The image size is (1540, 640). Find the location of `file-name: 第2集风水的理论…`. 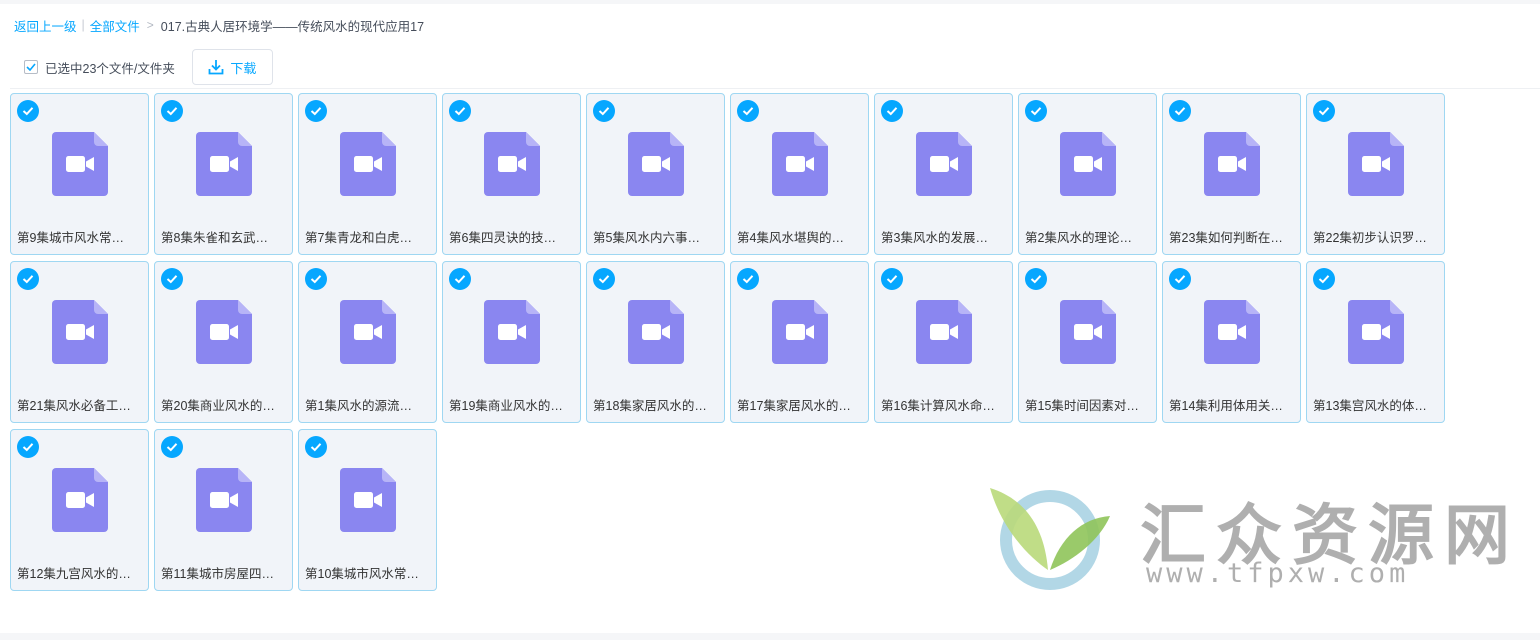

file-name: 第2集风水的理论… is located at coordinates (1078, 238).